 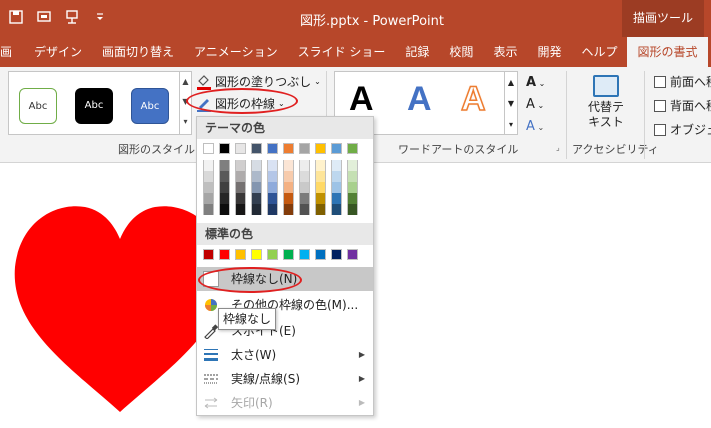 What do you see at coordinates (558, 147) in the screenshot?
I see `dialog-launcher-icon: ⌟` at bounding box center [558, 147].